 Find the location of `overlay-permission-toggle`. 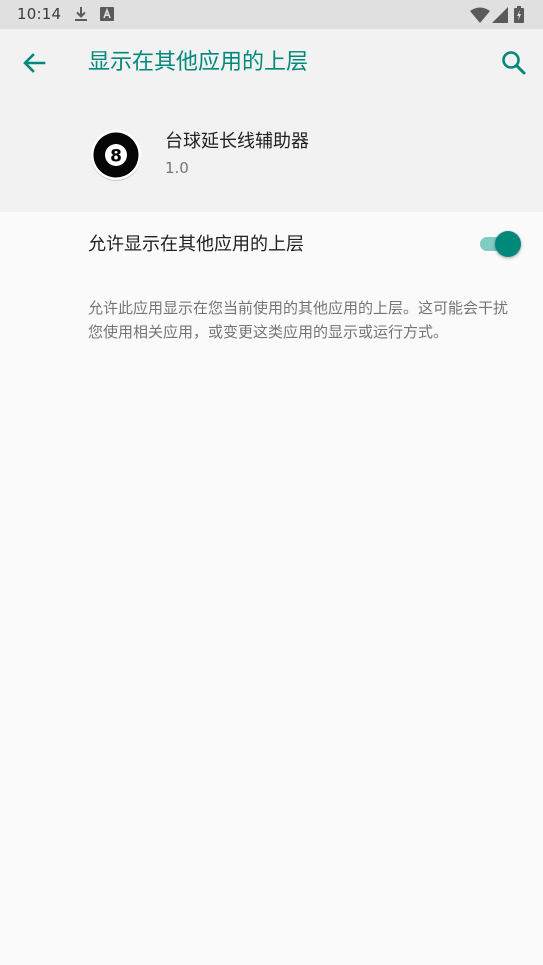

overlay-permission-toggle is located at coordinates (500, 244).